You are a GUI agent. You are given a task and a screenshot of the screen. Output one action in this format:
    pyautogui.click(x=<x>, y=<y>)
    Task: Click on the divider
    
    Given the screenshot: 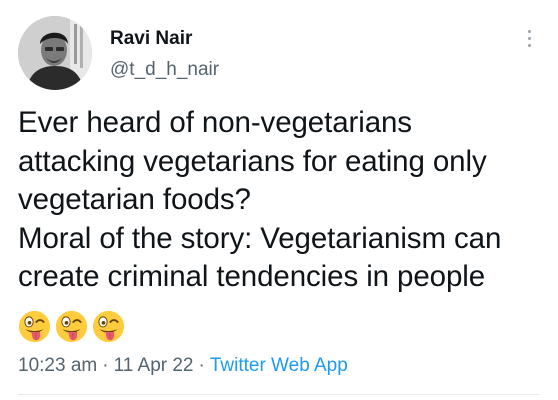 What is the action you would take?
    pyautogui.click(x=279, y=394)
    